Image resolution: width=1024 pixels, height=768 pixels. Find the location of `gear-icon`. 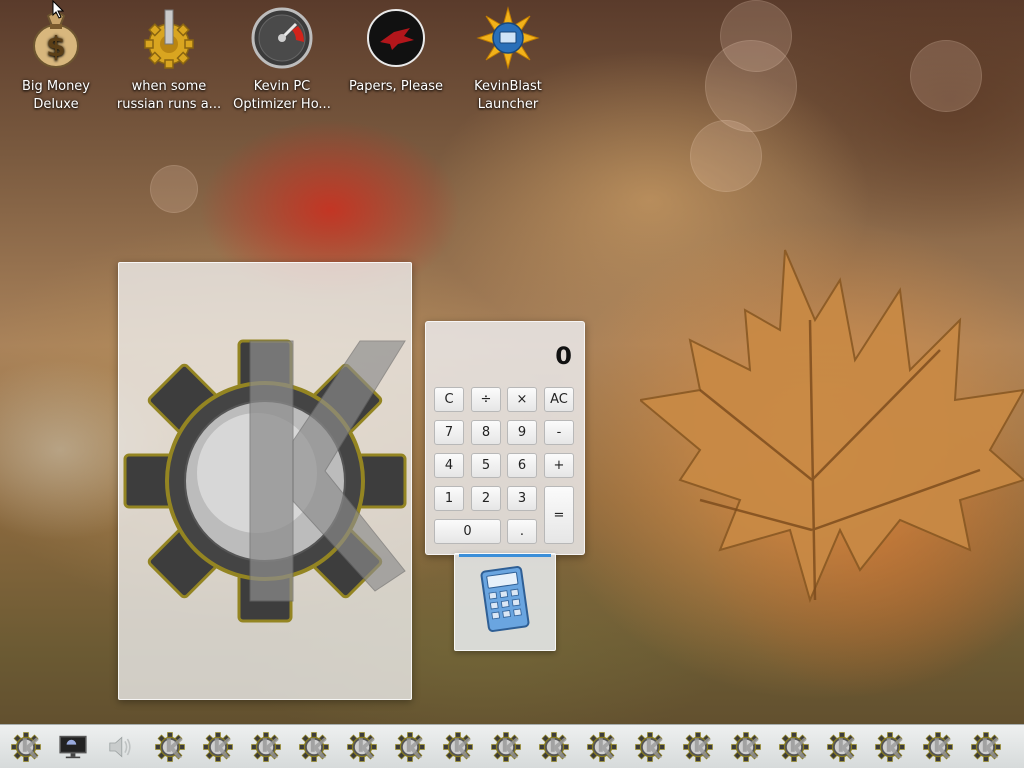

gear-icon is located at coordinates (169, 39).